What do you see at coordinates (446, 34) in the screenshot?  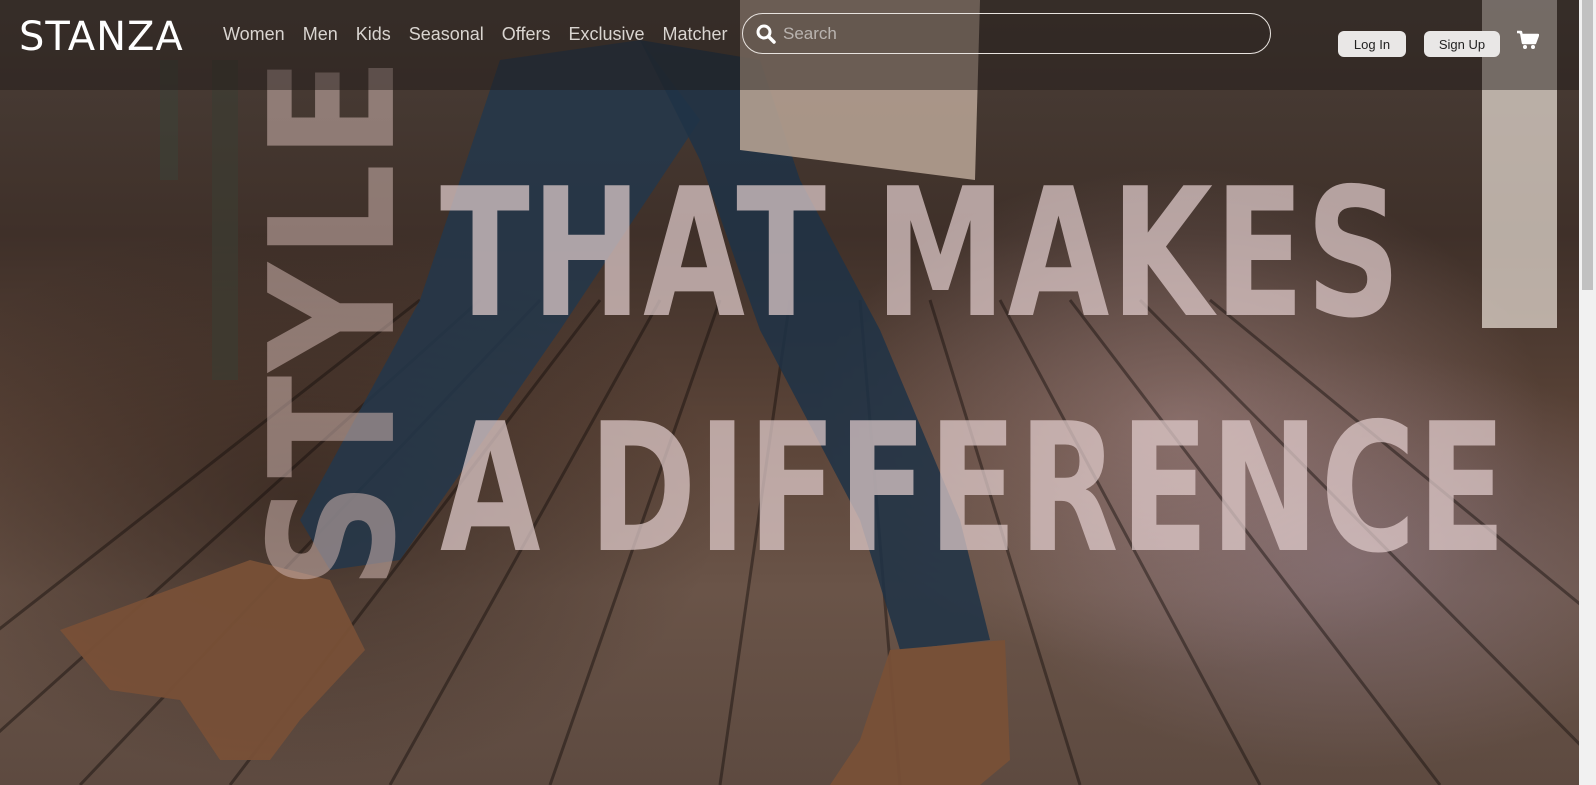 I see `nav-item-seasonal: Seasonal` at bounding box center [446, 34].